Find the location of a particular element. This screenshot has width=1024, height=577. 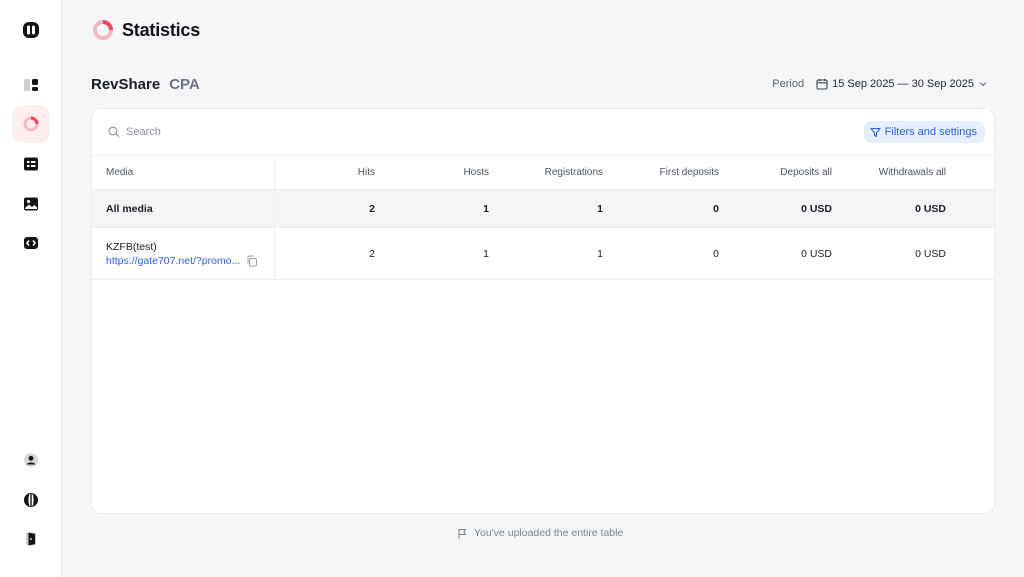

globe-icon is located at coordinates (31, 500).